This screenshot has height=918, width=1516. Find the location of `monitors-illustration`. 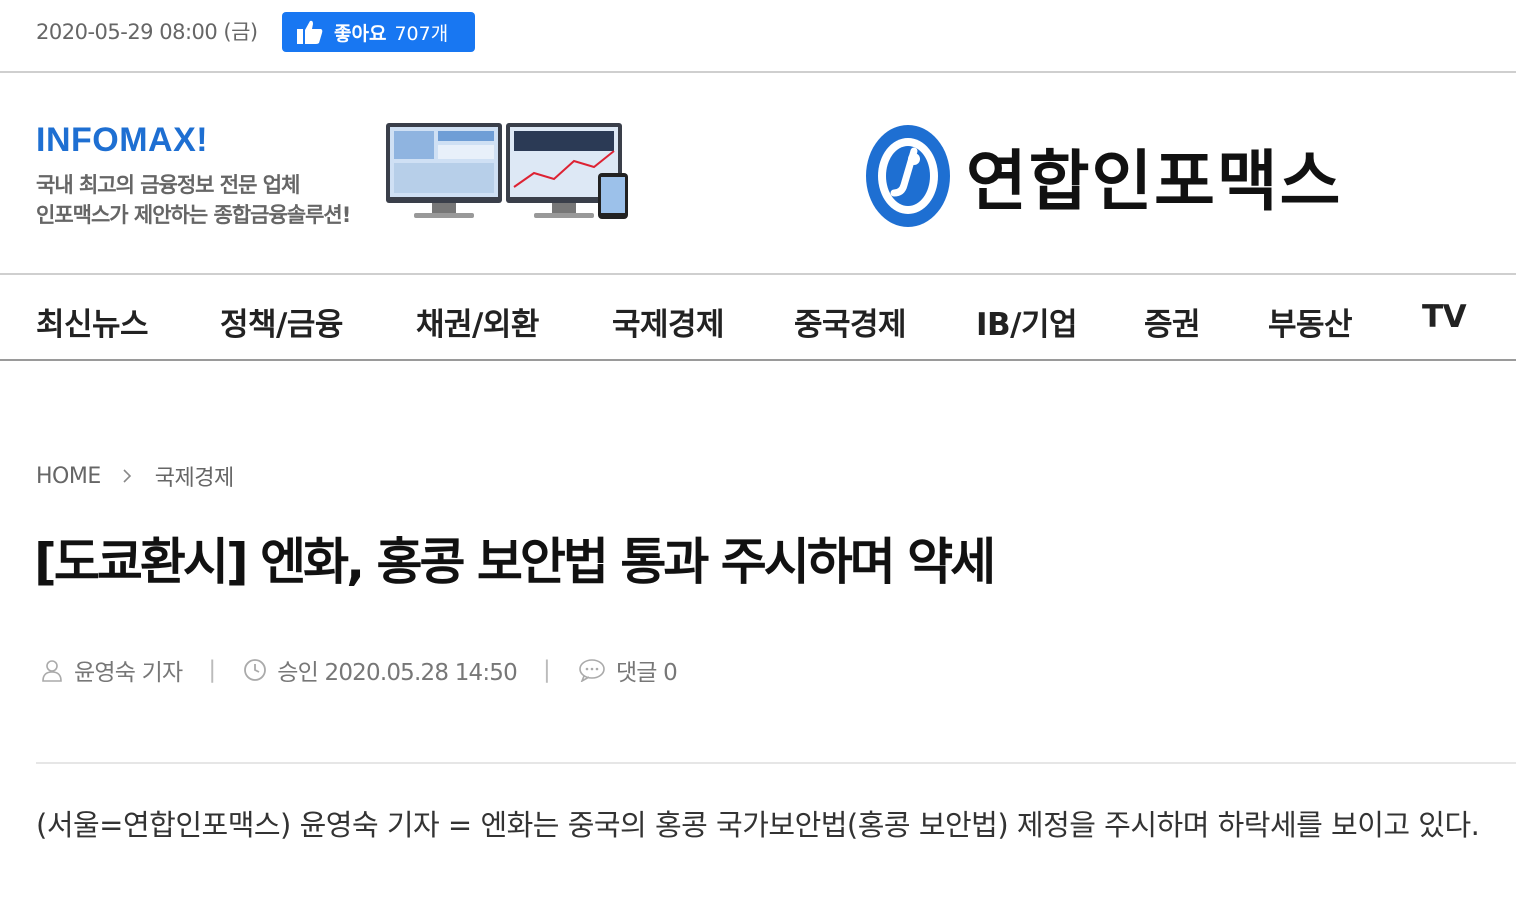

monitors-illustration is located at coordinates (507, 171).